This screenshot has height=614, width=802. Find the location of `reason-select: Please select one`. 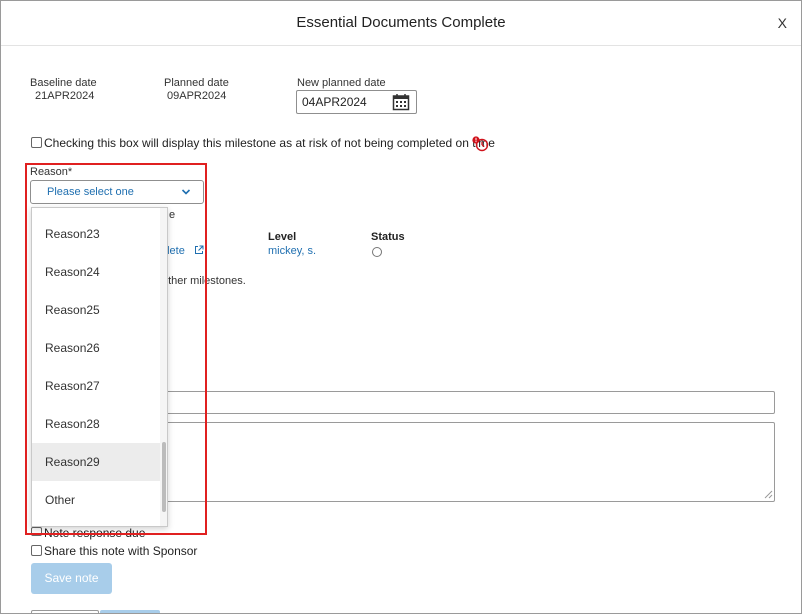

reason-select: Please select one is located at coordinates (117, 192).